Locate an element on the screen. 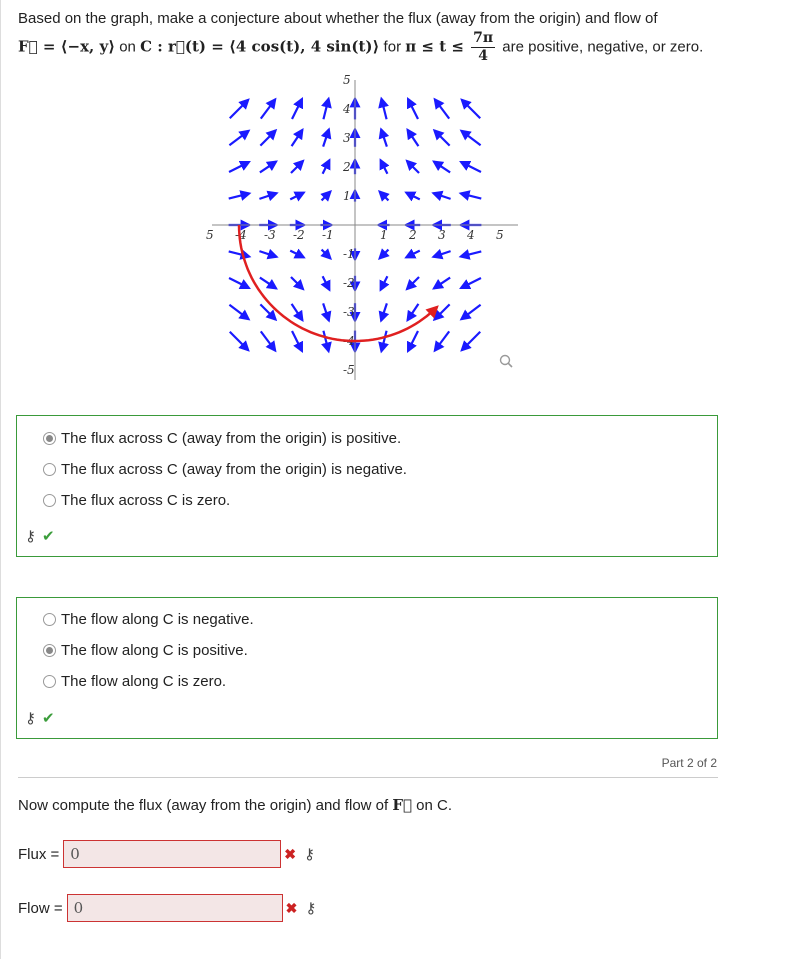 This screenshot has width=787, height=959. y-tick-label: 3 is located at coordinates (347, 138).